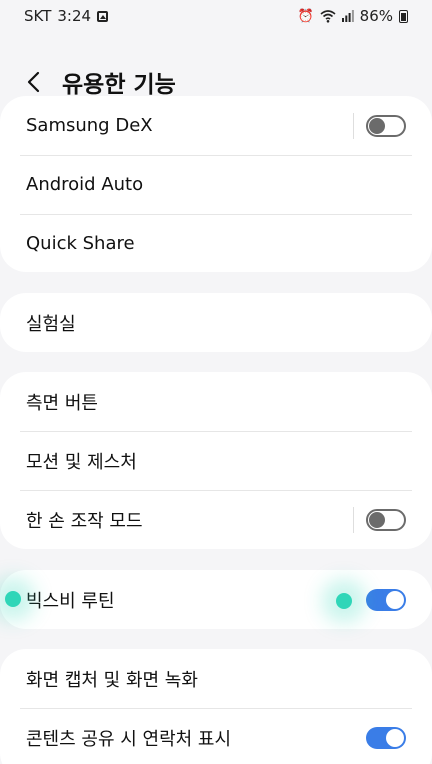  What do you see at coordinates (347, 16) in the screenshot?
I see `signal-icon` at bounding box center [347, 16].